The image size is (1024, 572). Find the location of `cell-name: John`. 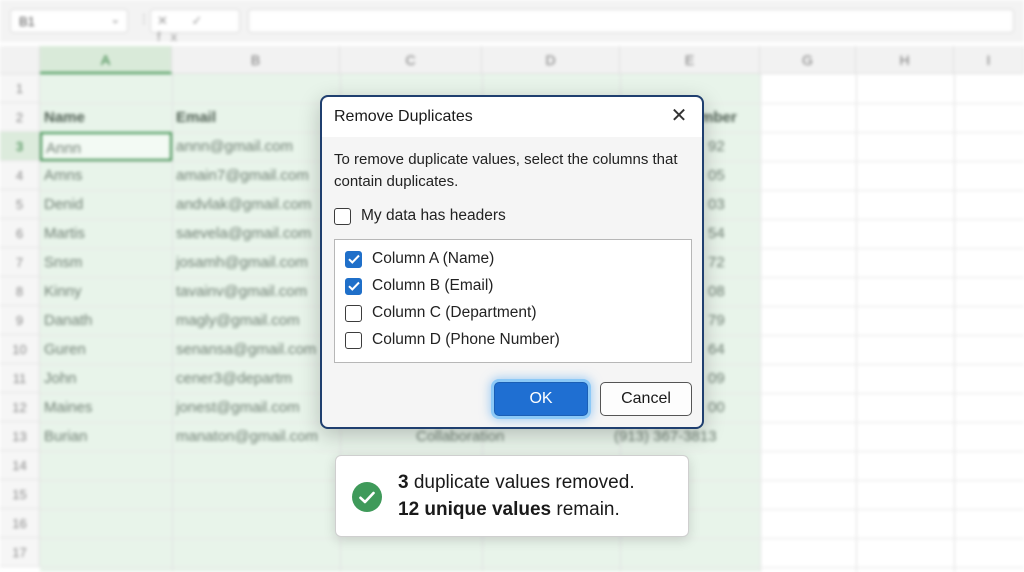

cell-name: John is located at coordinates (106, 378).